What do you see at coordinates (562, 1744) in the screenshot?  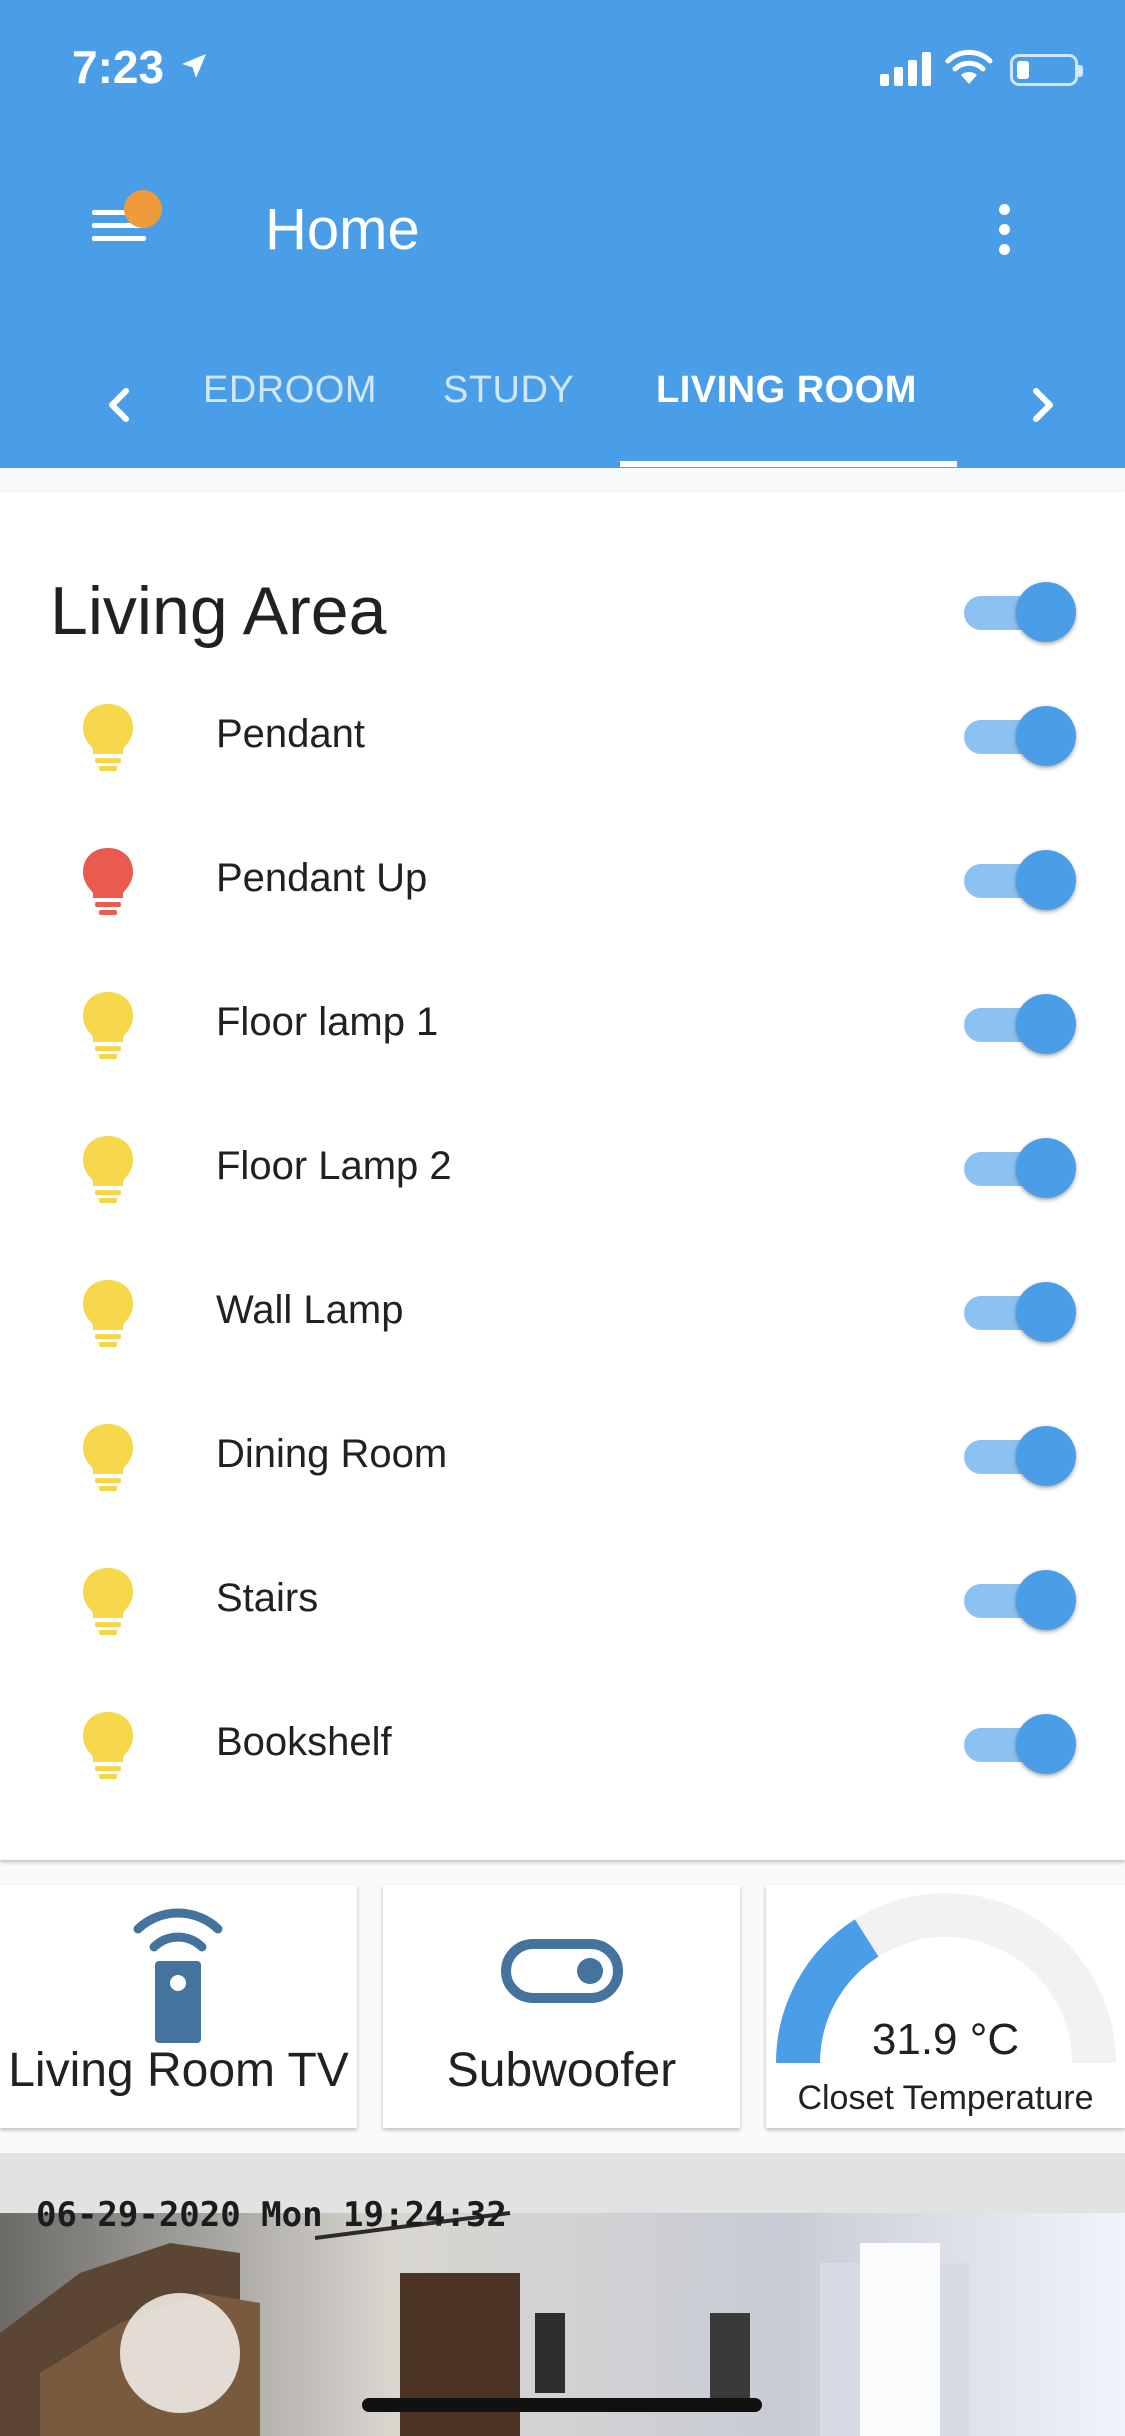 I see `entity-row: Bookshelf` at bounding box center [562, 1744].